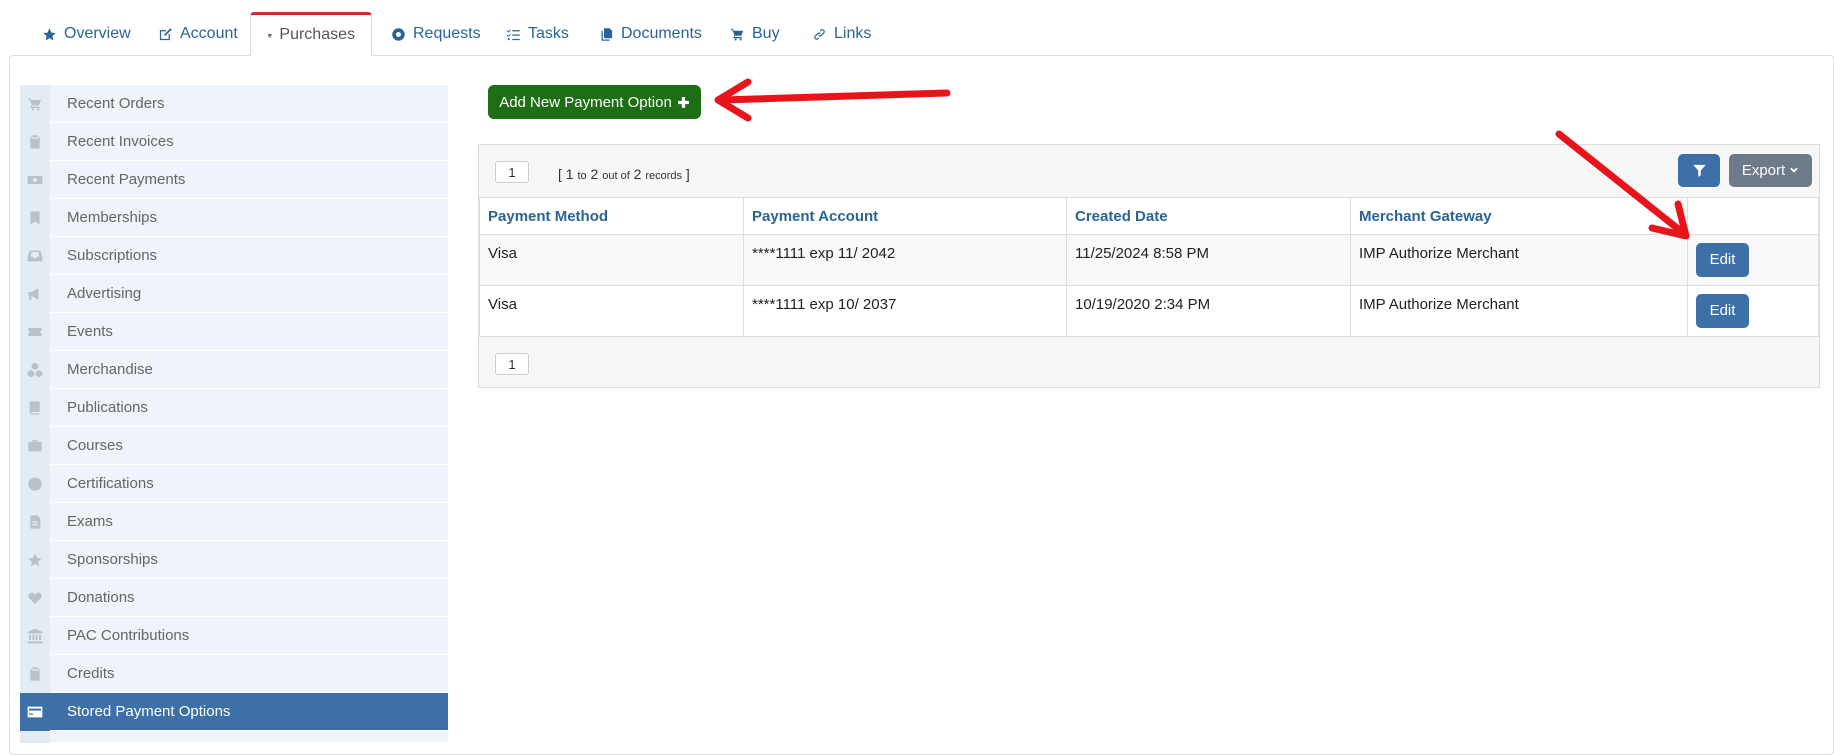 Image resolution: width=1834 pixels, height=755 pixels. Describe the element at coordinates (616, 176) in the screenshot. I see `records-out-of: out of` at that location.